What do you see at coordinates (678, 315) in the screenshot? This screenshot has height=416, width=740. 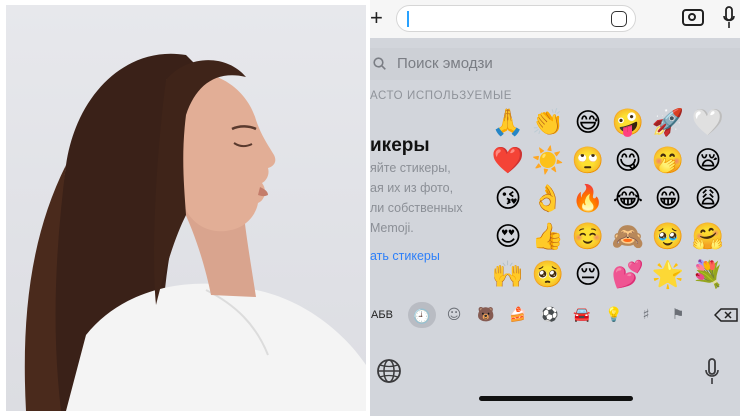 I see `flag-icon: ⚑` at bounding box center [678, 315].